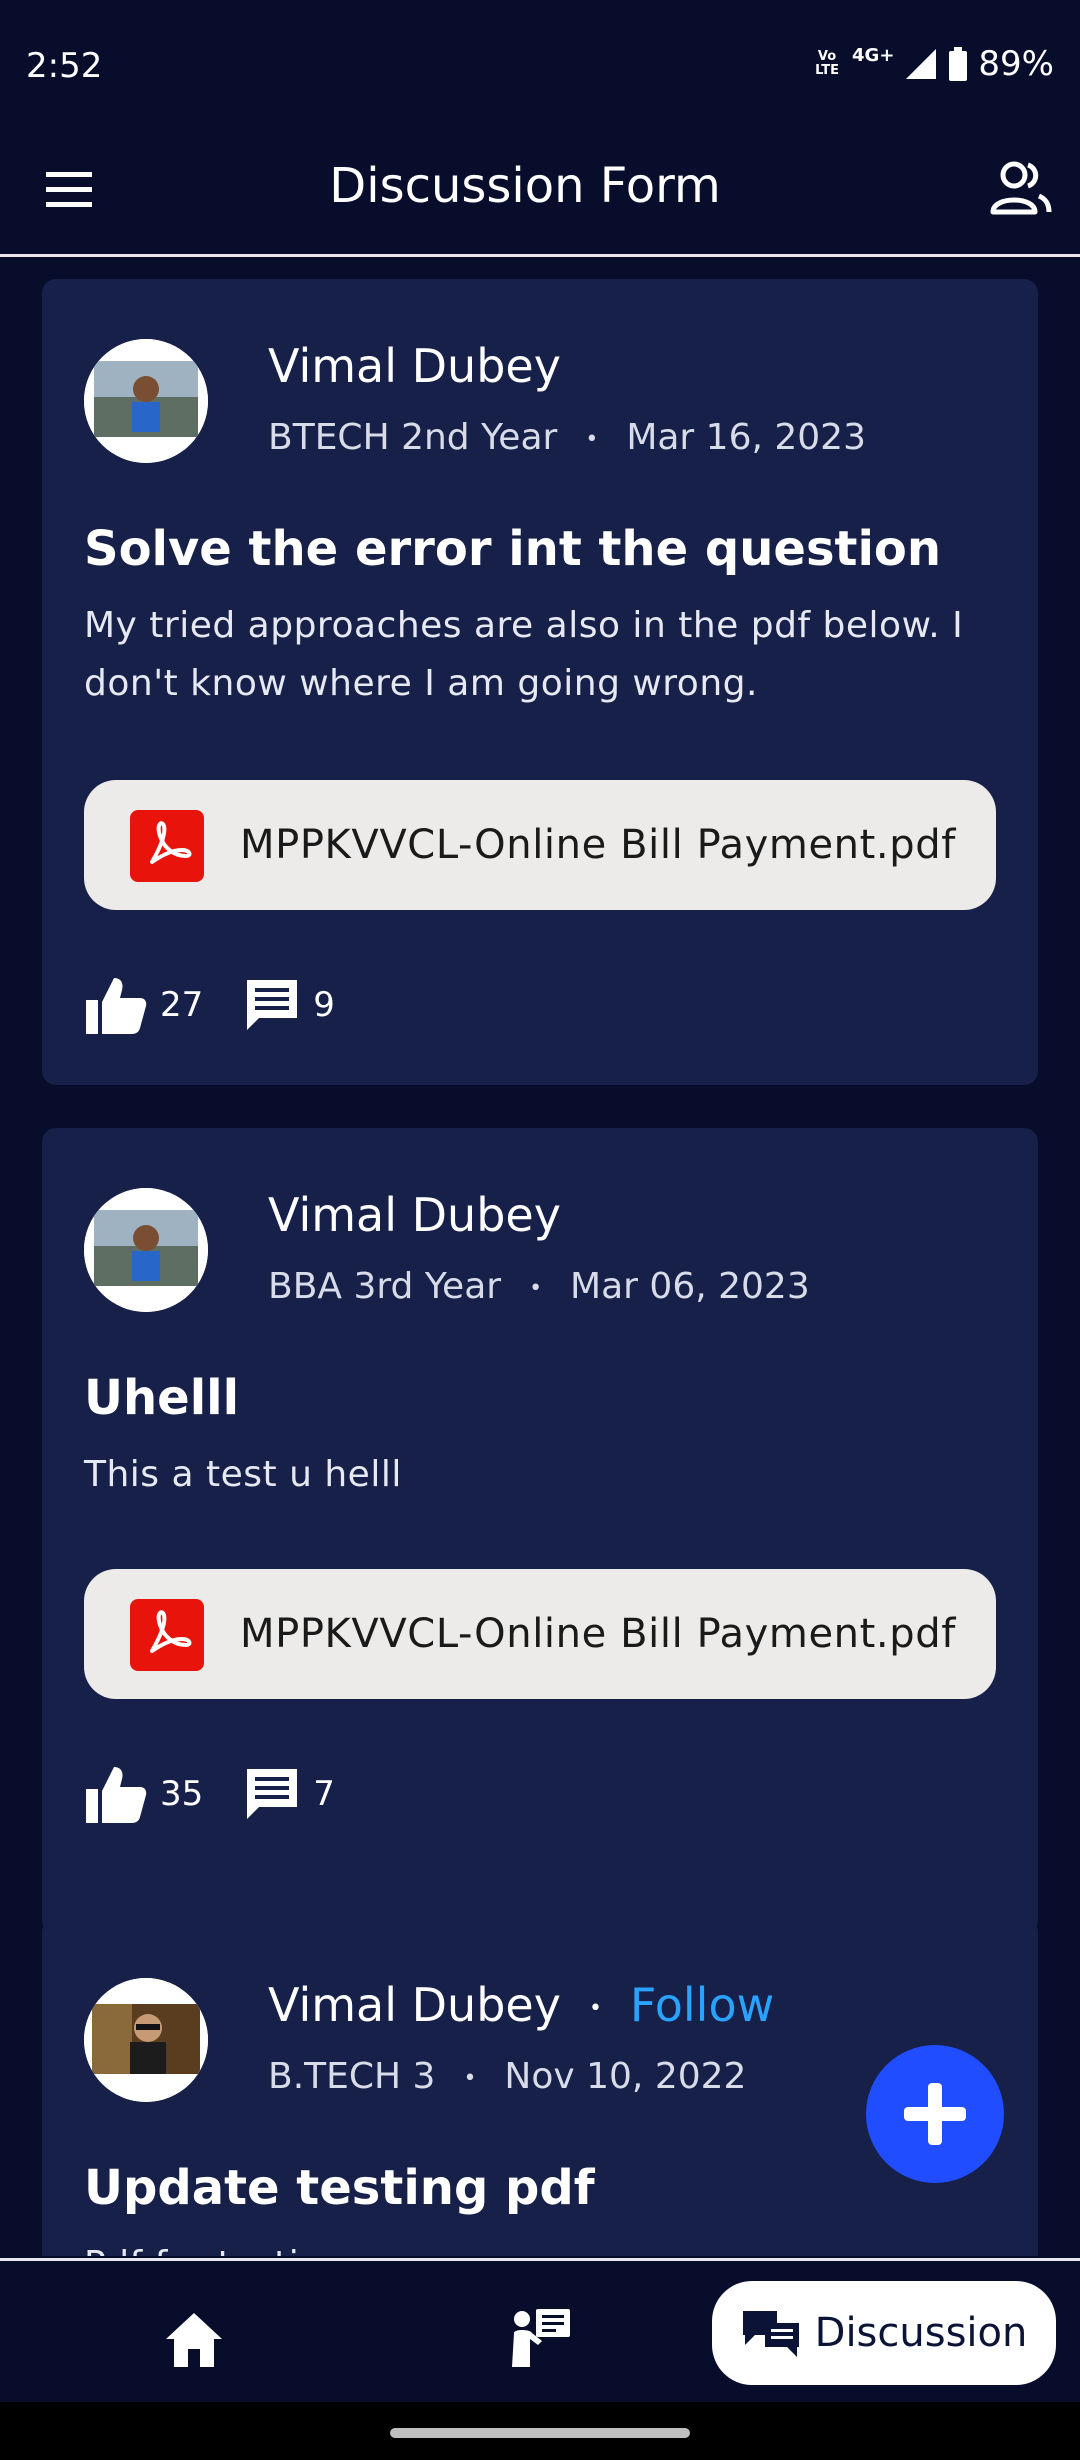 Image resolution: width=1080 pixels, height=2460 pixels. What do you see at coordinates (770, 2334) in the screenshot?
I see `forum-icon` at bounding box center [770, 2334].